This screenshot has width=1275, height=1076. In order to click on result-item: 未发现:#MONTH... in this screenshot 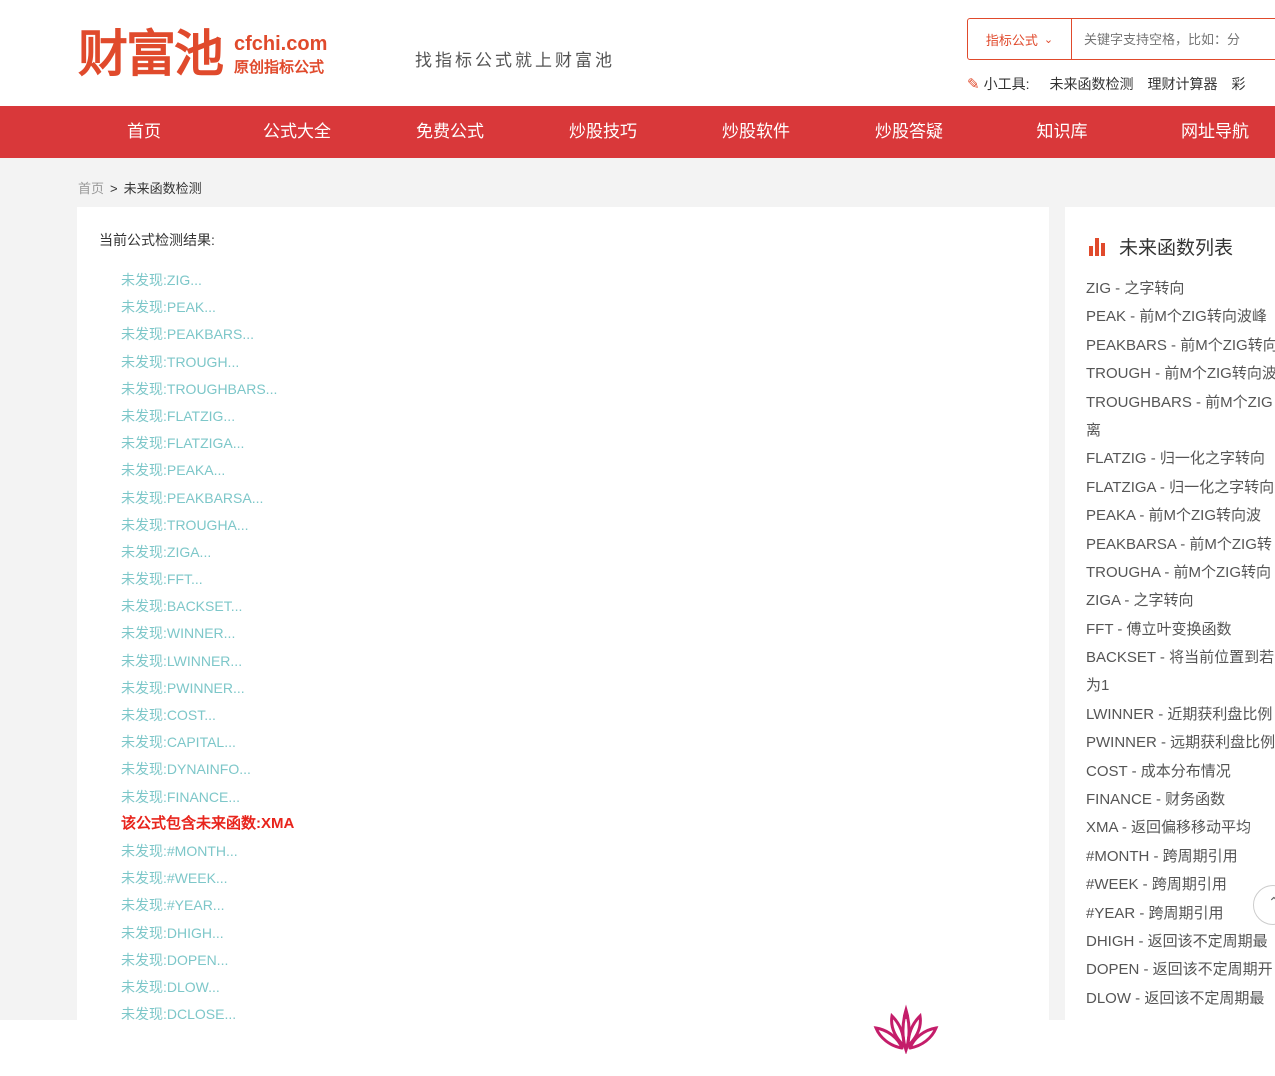, I will do `click(179, 850)`.